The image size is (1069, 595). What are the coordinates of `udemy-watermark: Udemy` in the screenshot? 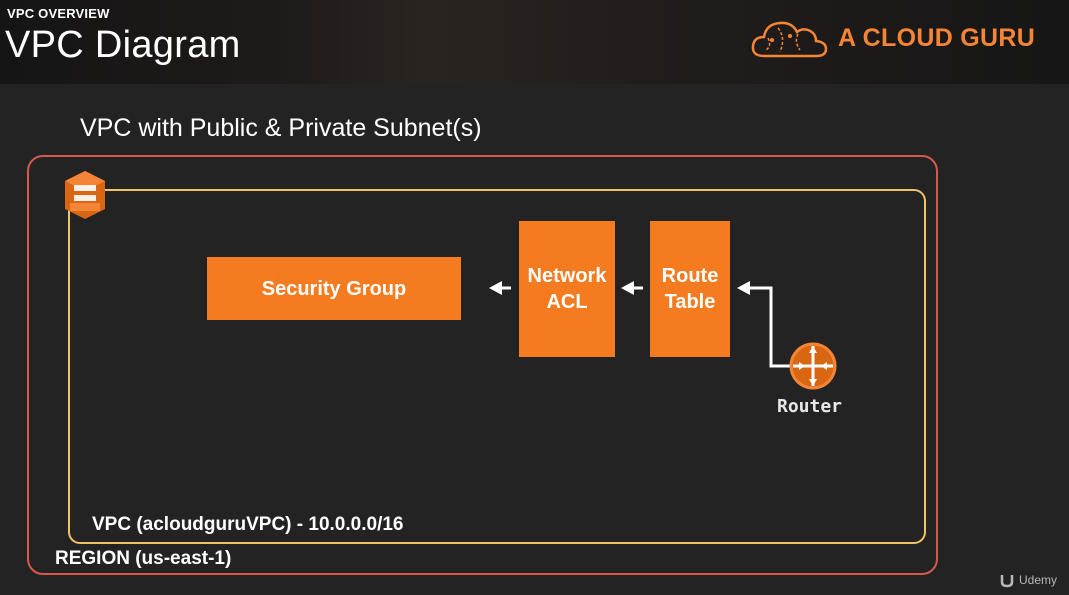 It's located at (1028, 580).